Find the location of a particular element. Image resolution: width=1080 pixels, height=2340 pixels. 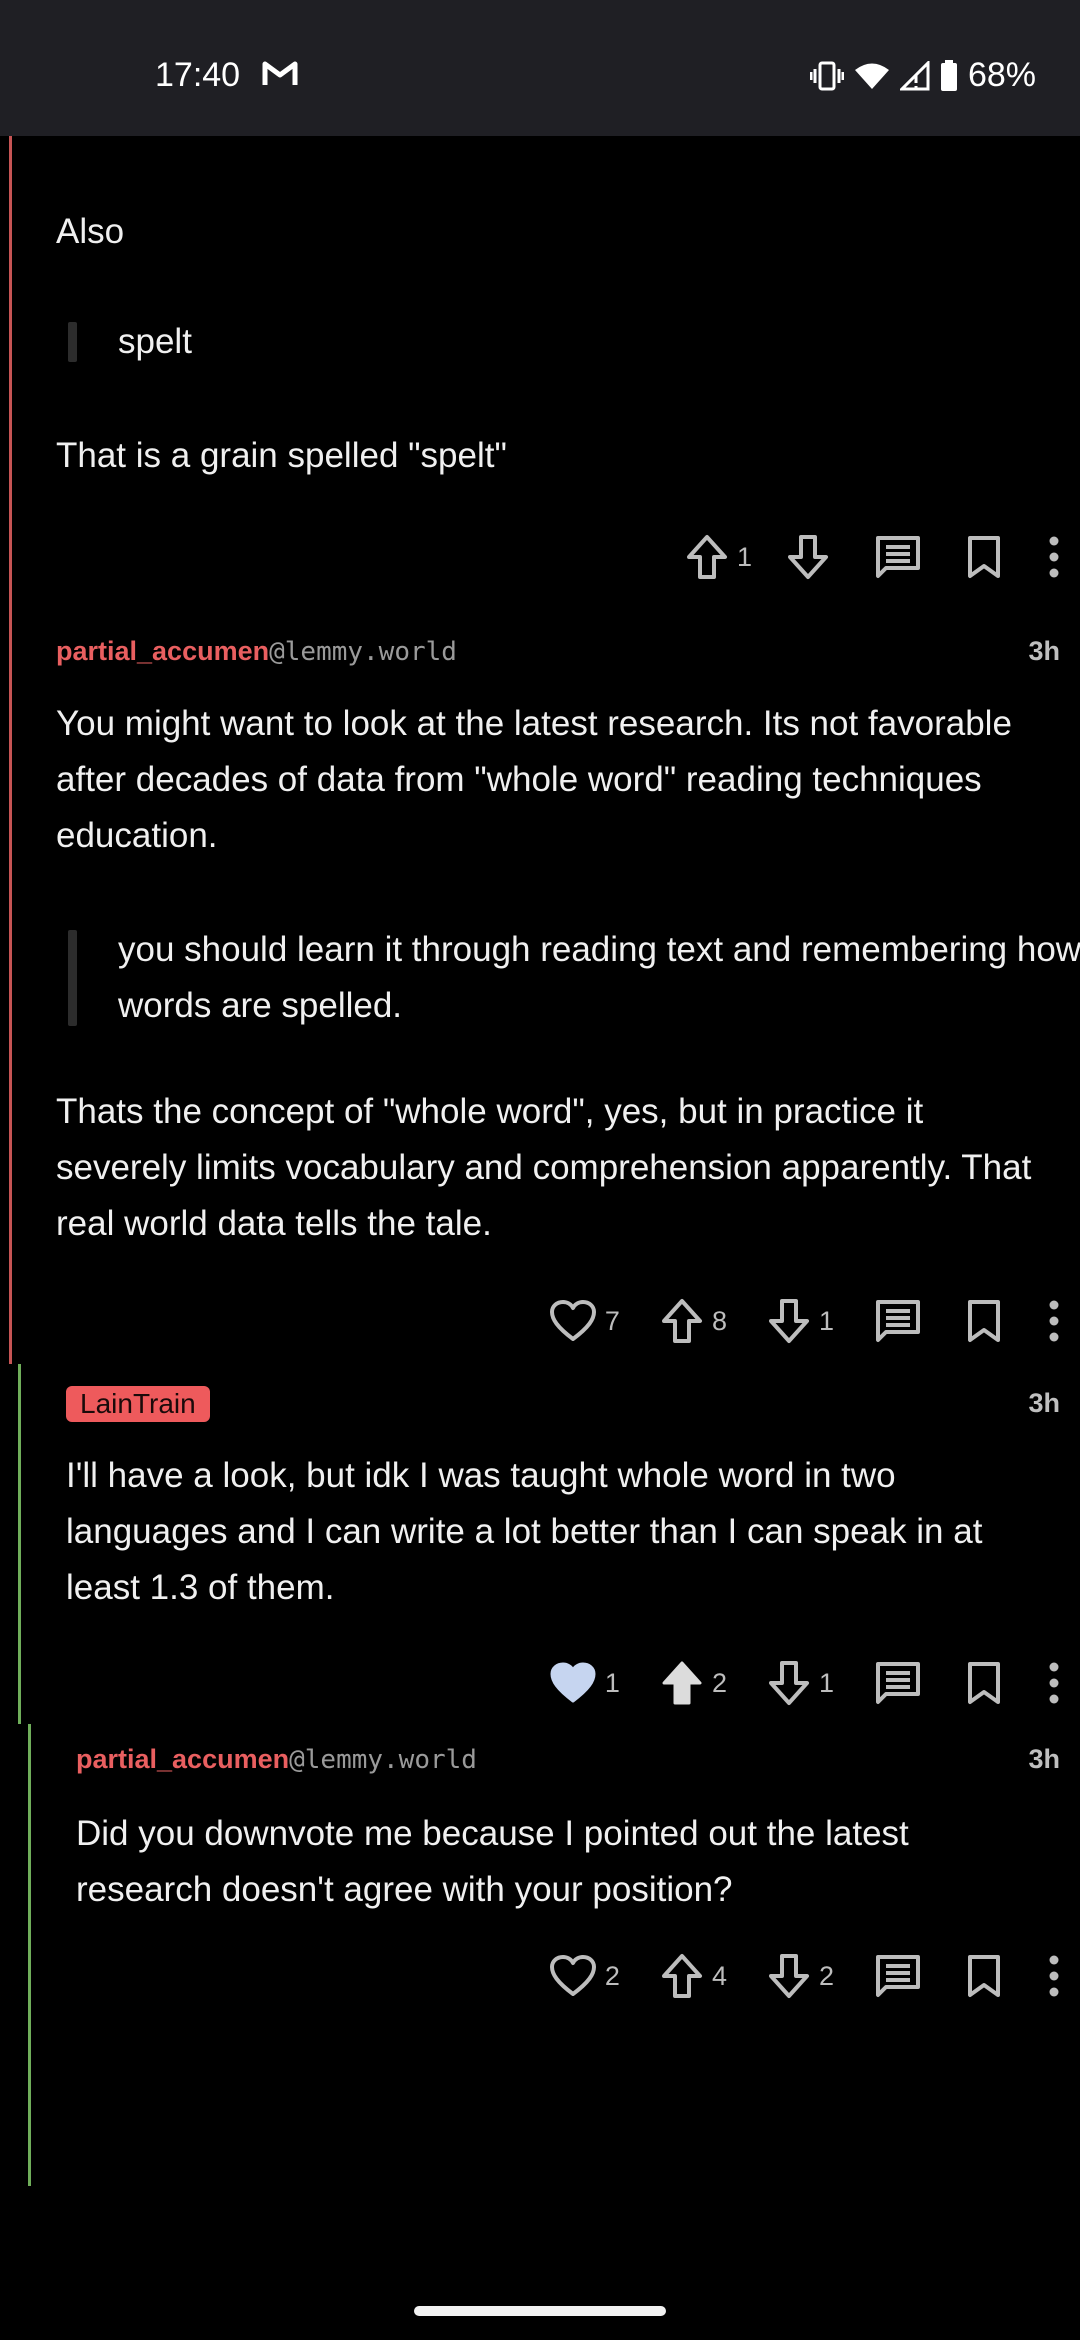

upvote-button: 1 is located at coordinates (718, 557).